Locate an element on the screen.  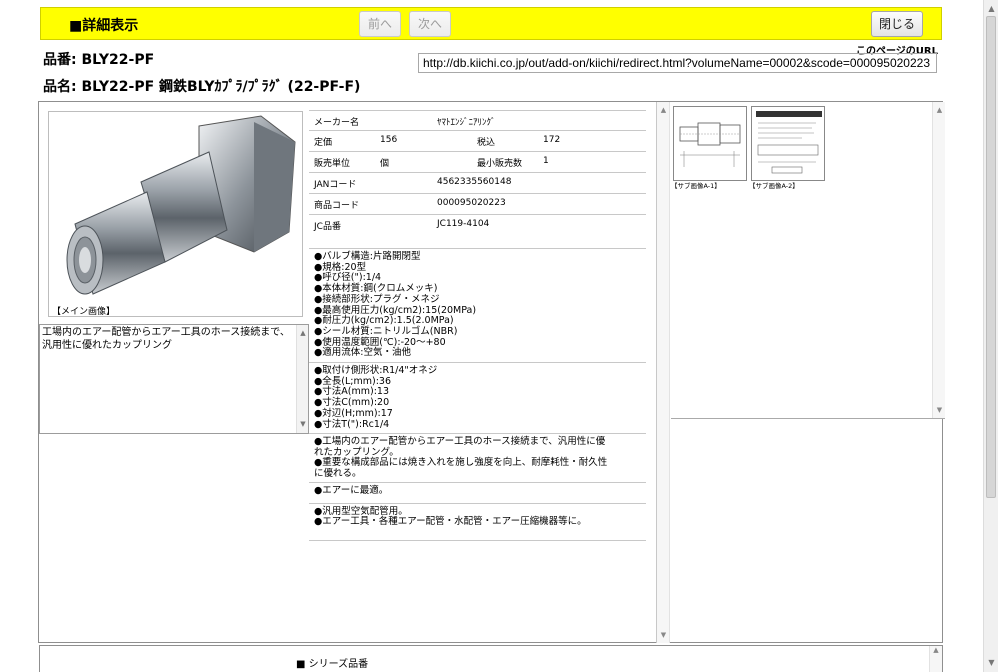
list-item: ●エアーに最適。 is located at coordinates (351, 491).